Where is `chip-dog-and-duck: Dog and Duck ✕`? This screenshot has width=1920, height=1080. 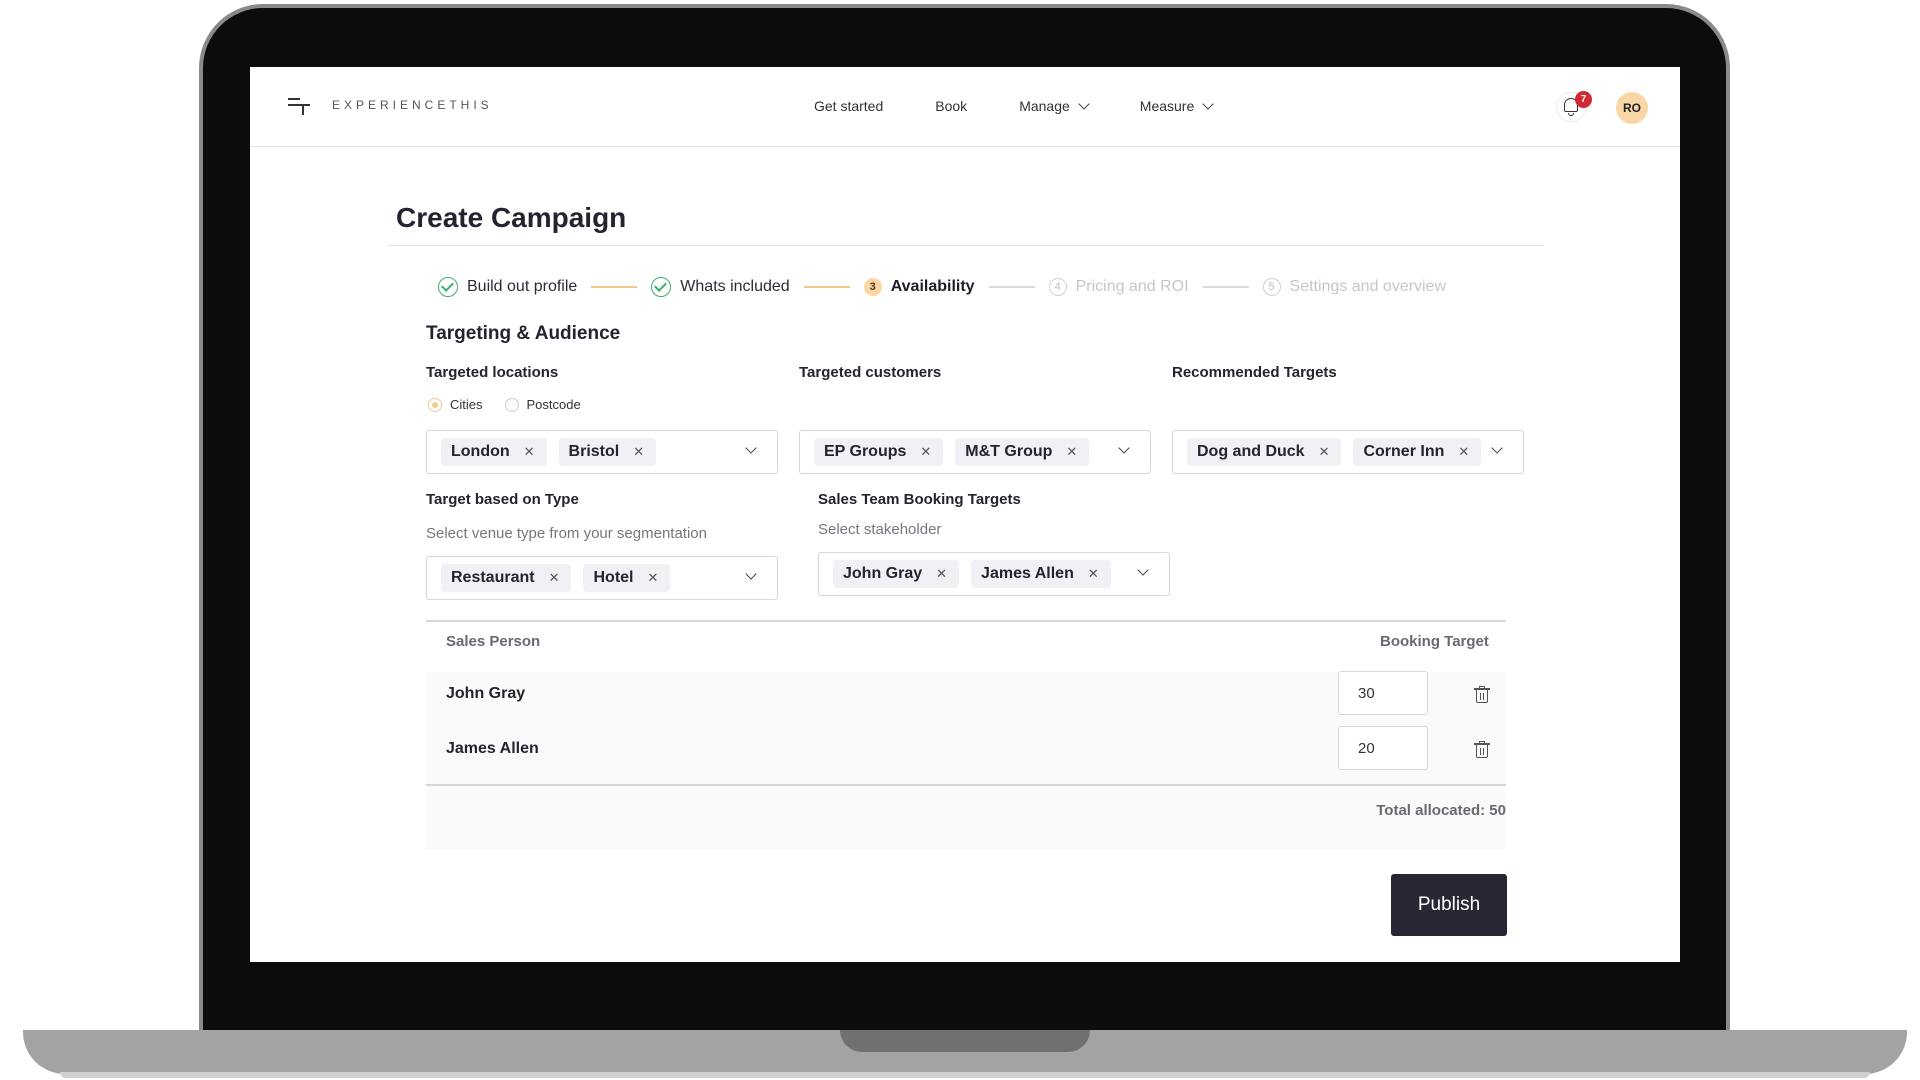 chip-dog-and-duck: Dog and Duck ✕ is located at coordinates (1264, 452).